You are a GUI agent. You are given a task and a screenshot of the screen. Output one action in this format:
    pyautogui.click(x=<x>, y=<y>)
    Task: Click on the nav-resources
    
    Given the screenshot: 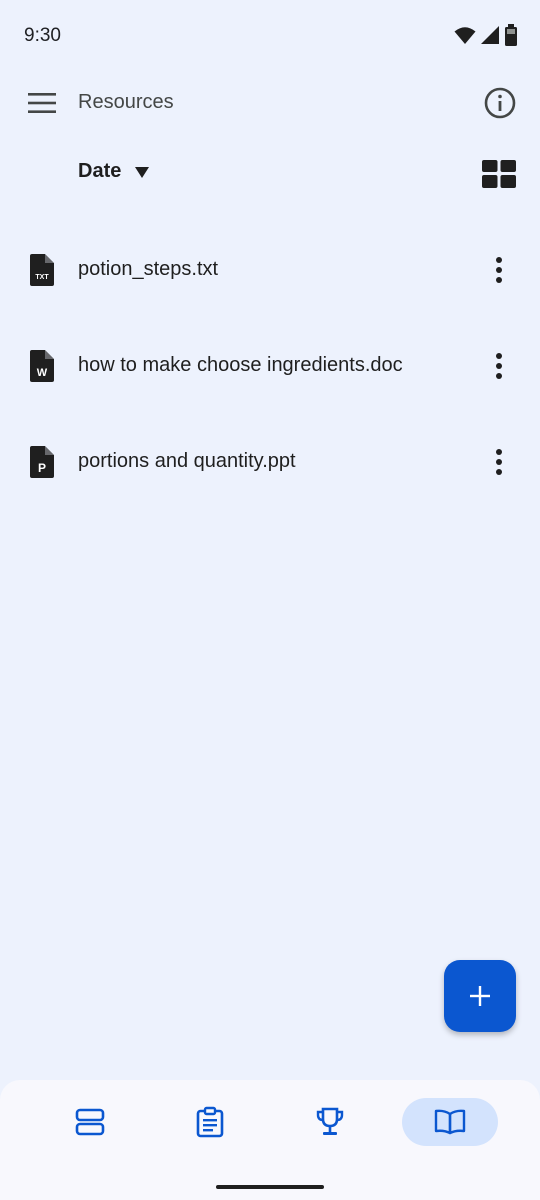 What is the action you would take?
    pyautogui.click(x=450, y=1122)
    